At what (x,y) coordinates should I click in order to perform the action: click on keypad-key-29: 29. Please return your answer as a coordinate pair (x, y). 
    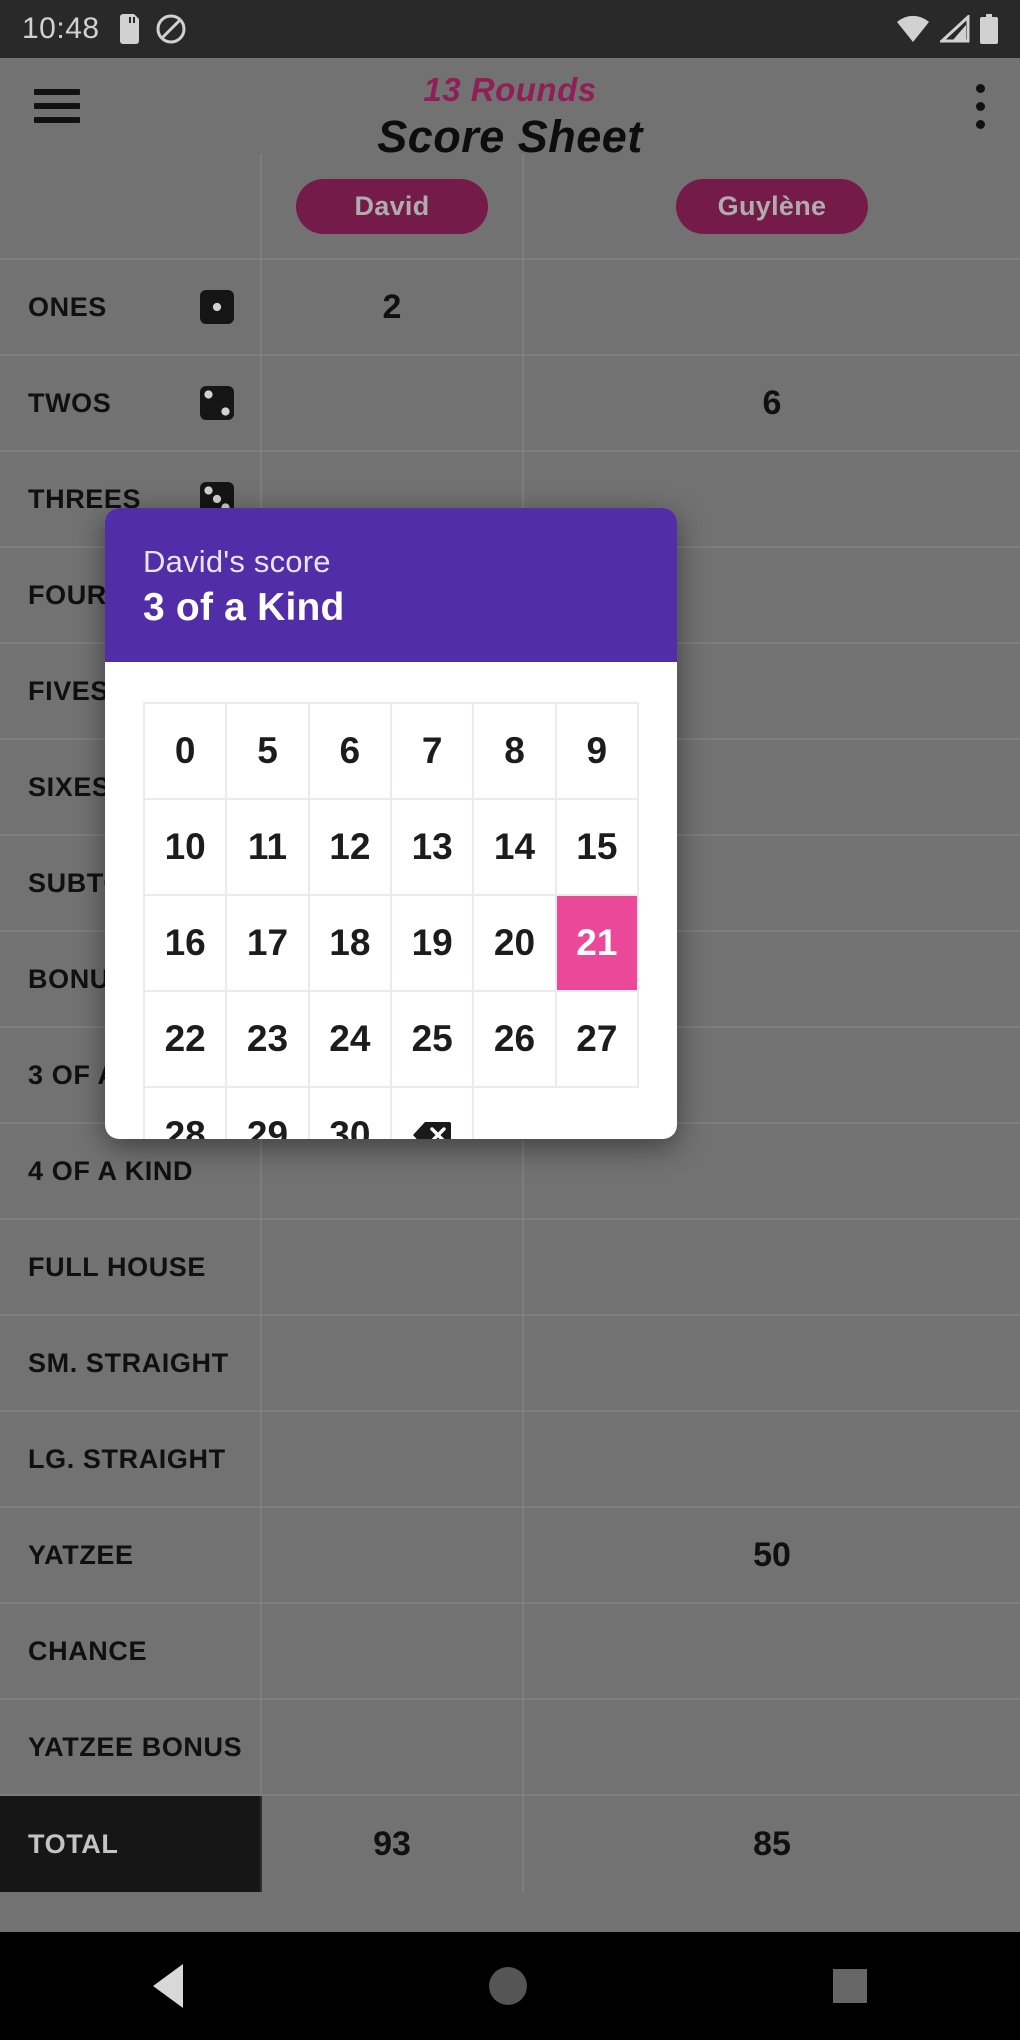
    Looking at the image, I should click on (268, 1113).